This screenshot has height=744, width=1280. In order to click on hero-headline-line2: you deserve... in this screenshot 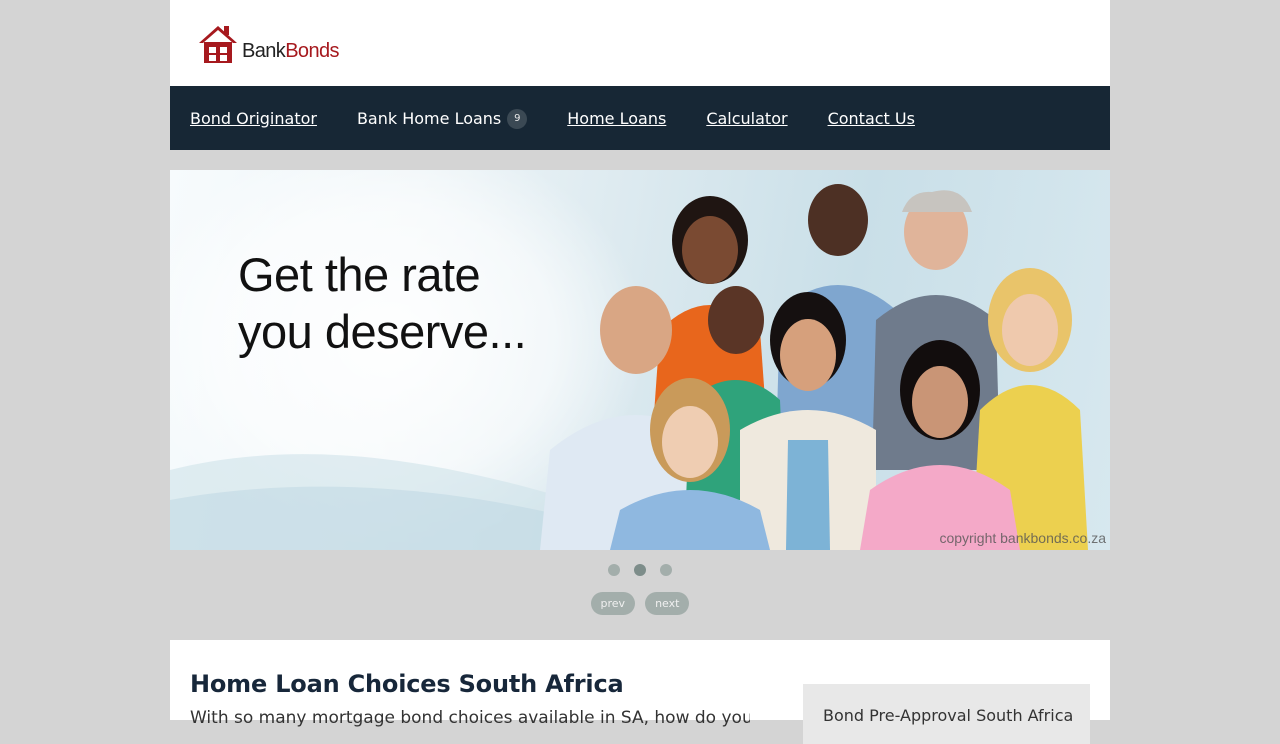, I will do `click(382, 331)`.